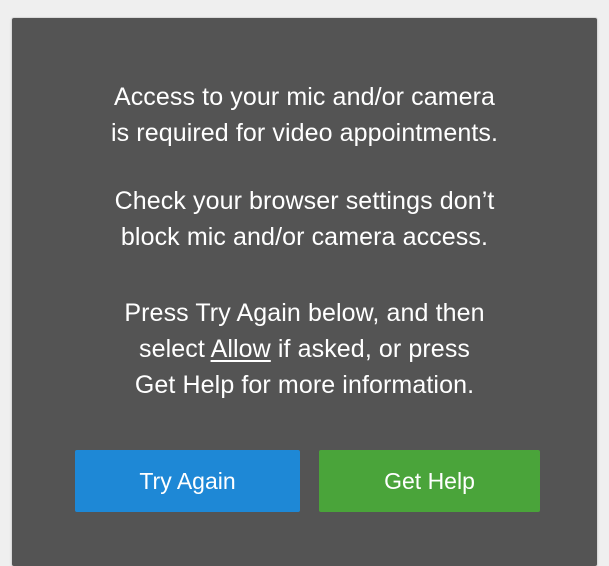  I want to click on browser-settings-line-1: Check your browser settings don’t, so click(304, 201).